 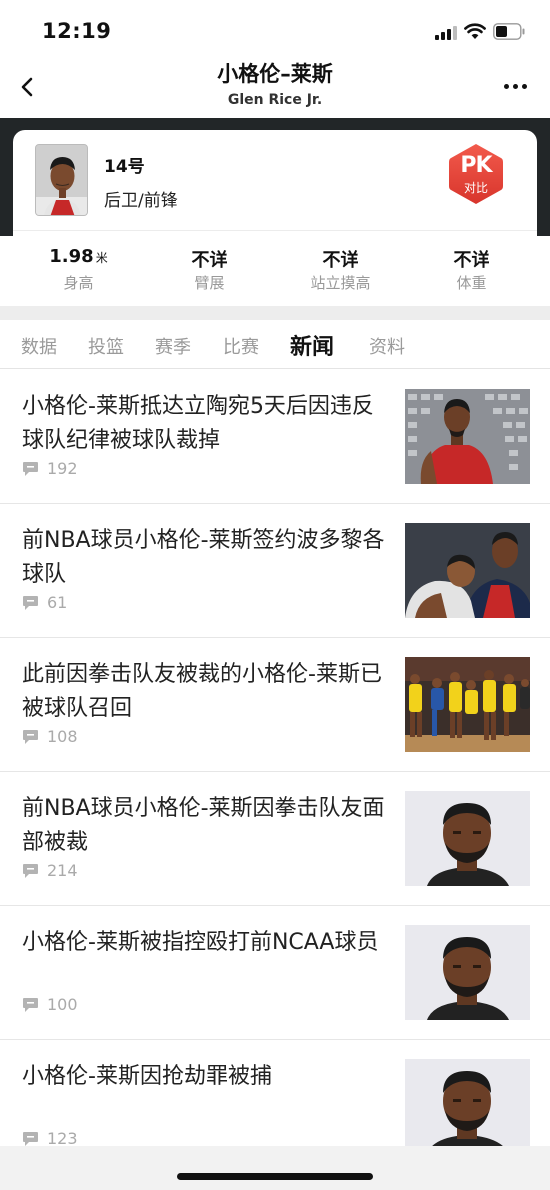 I want to click on section-gap, so click(x=275, y=313).